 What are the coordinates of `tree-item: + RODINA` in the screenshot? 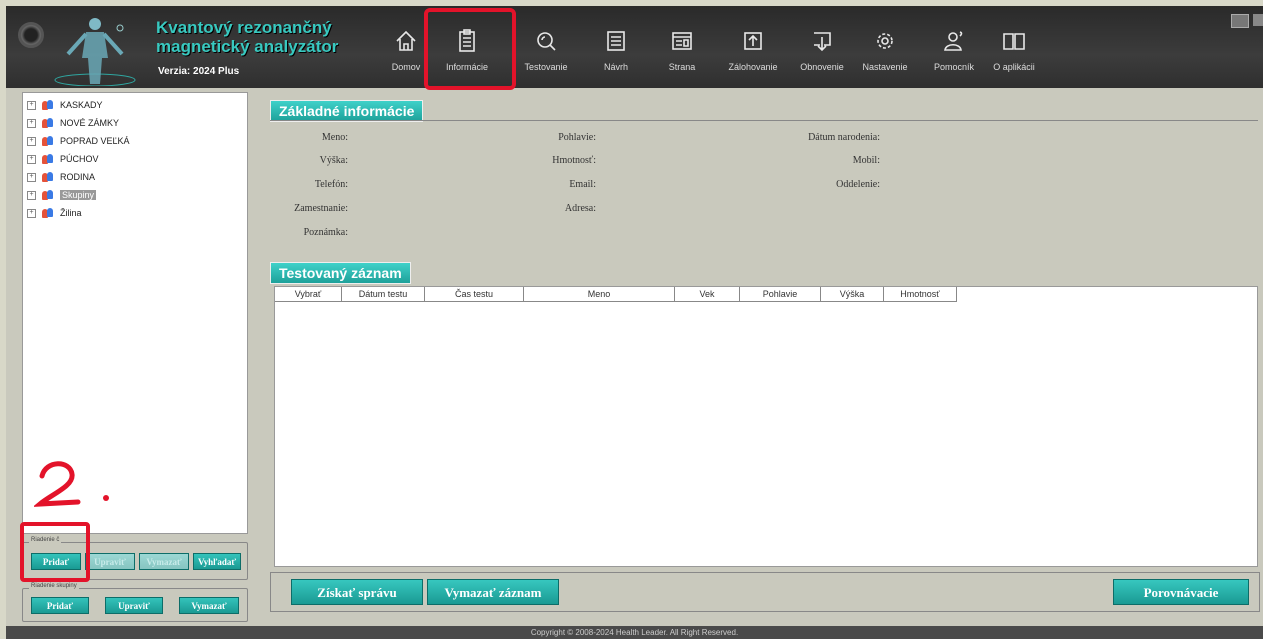 It's located at (61, 177).